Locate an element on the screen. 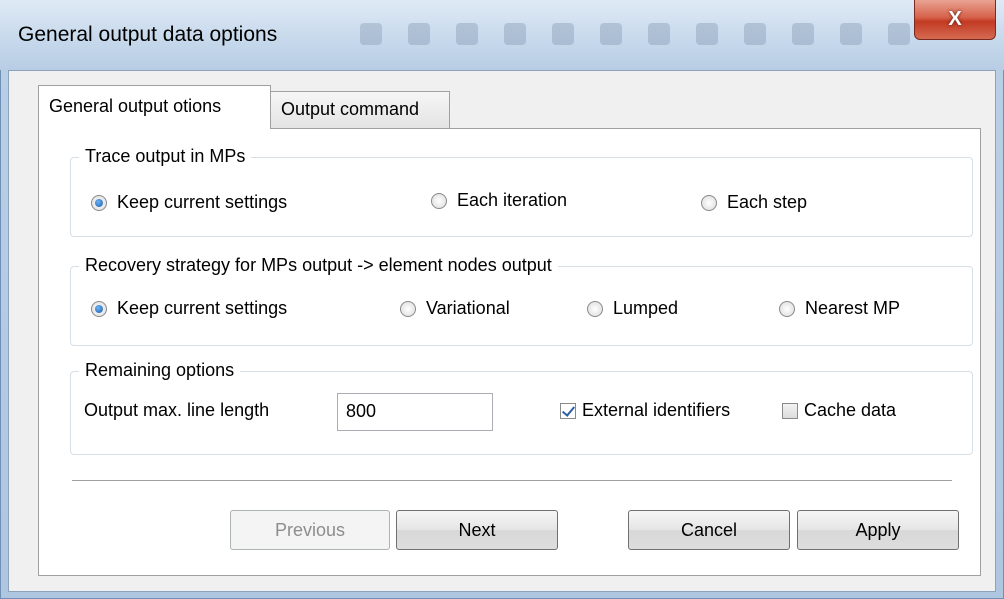  cancel-button: Cancel is located at coordinates (709, 530).